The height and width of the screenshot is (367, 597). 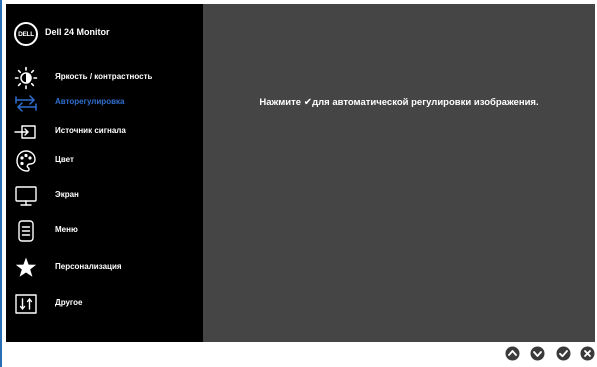 I want to click on check-icon, so click(x=563, y=353).